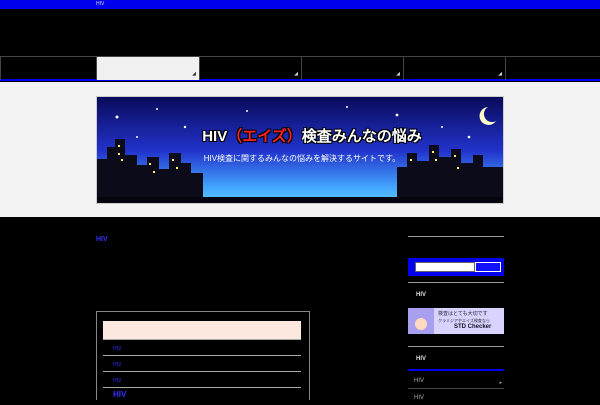 Image resolution: width=600 pixels, height=405 pixels. I want to click on site-name: HIV, so click(100, 4).